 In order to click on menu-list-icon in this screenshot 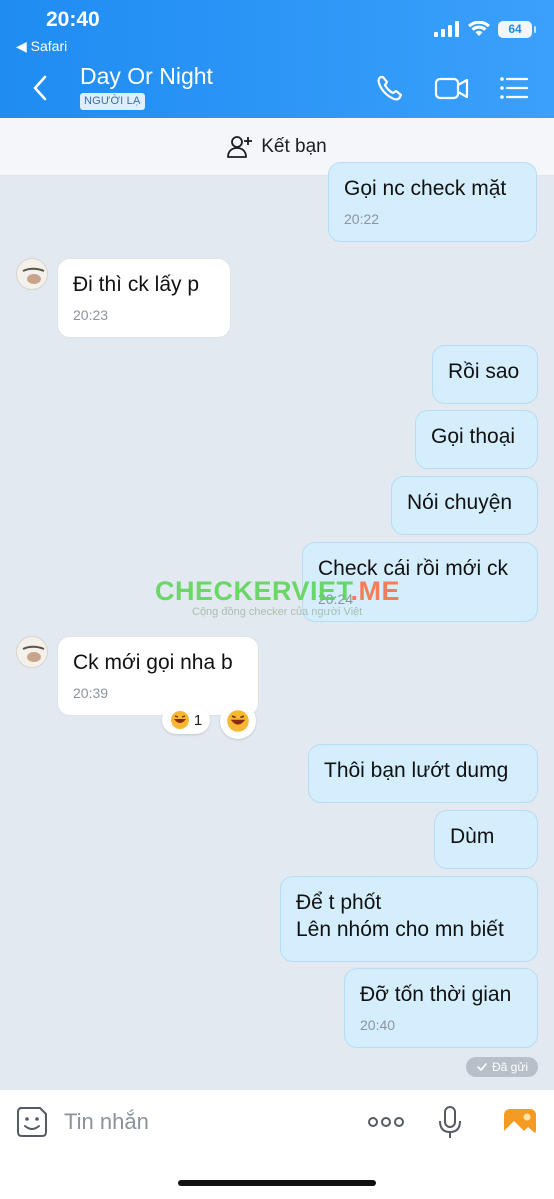, I will do `click(514, 88)`.